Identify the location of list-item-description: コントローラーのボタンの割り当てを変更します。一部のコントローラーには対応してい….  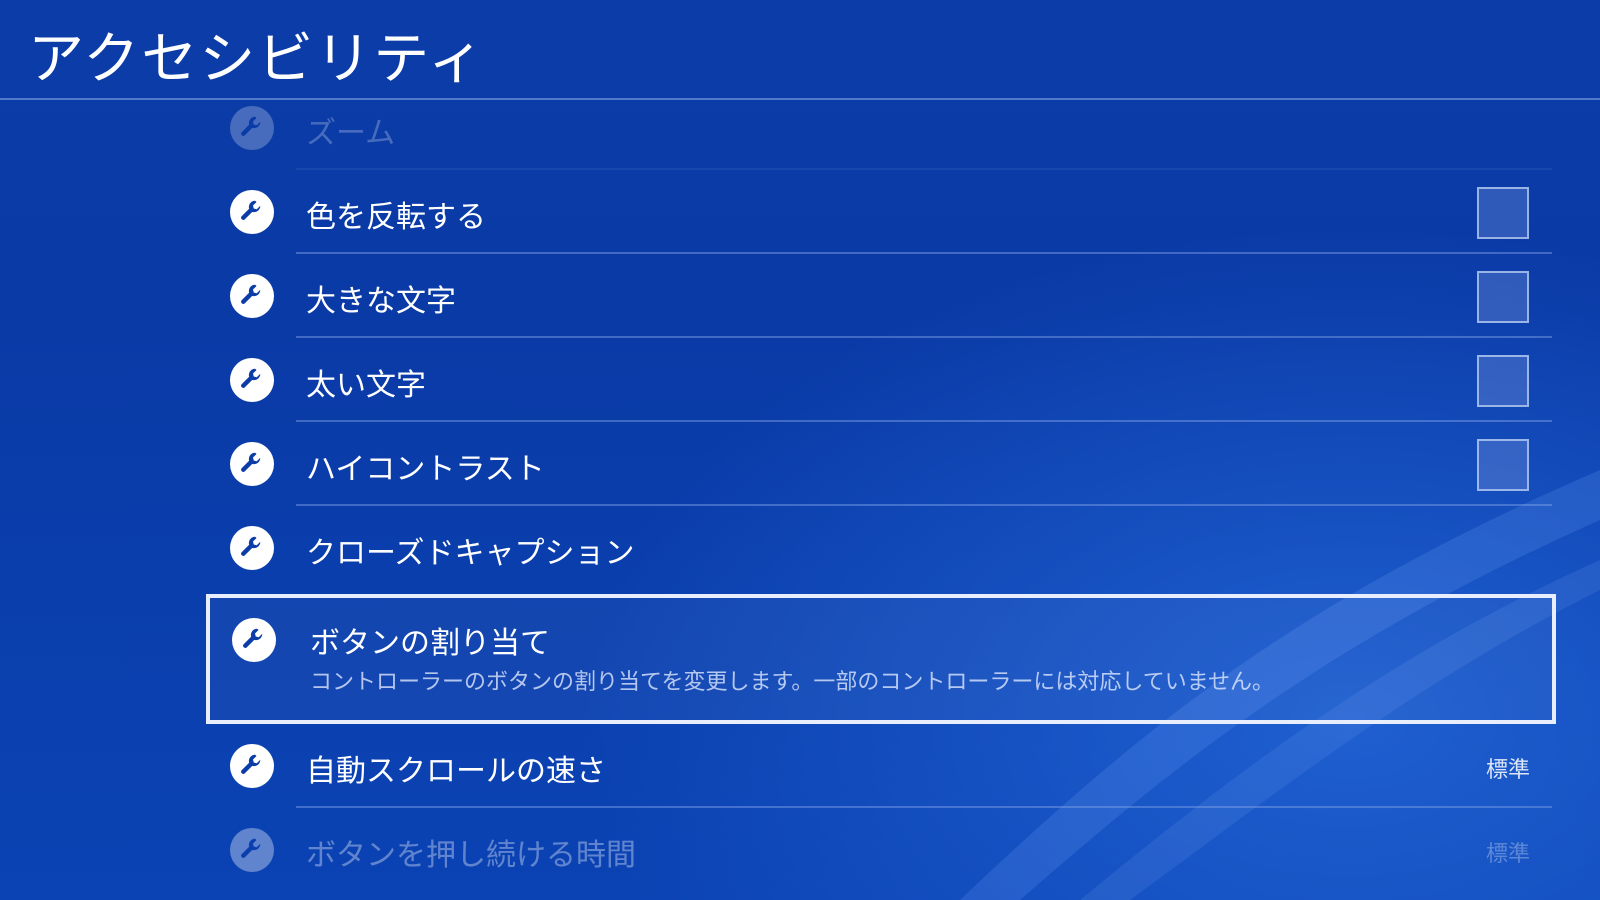
(792, 682).